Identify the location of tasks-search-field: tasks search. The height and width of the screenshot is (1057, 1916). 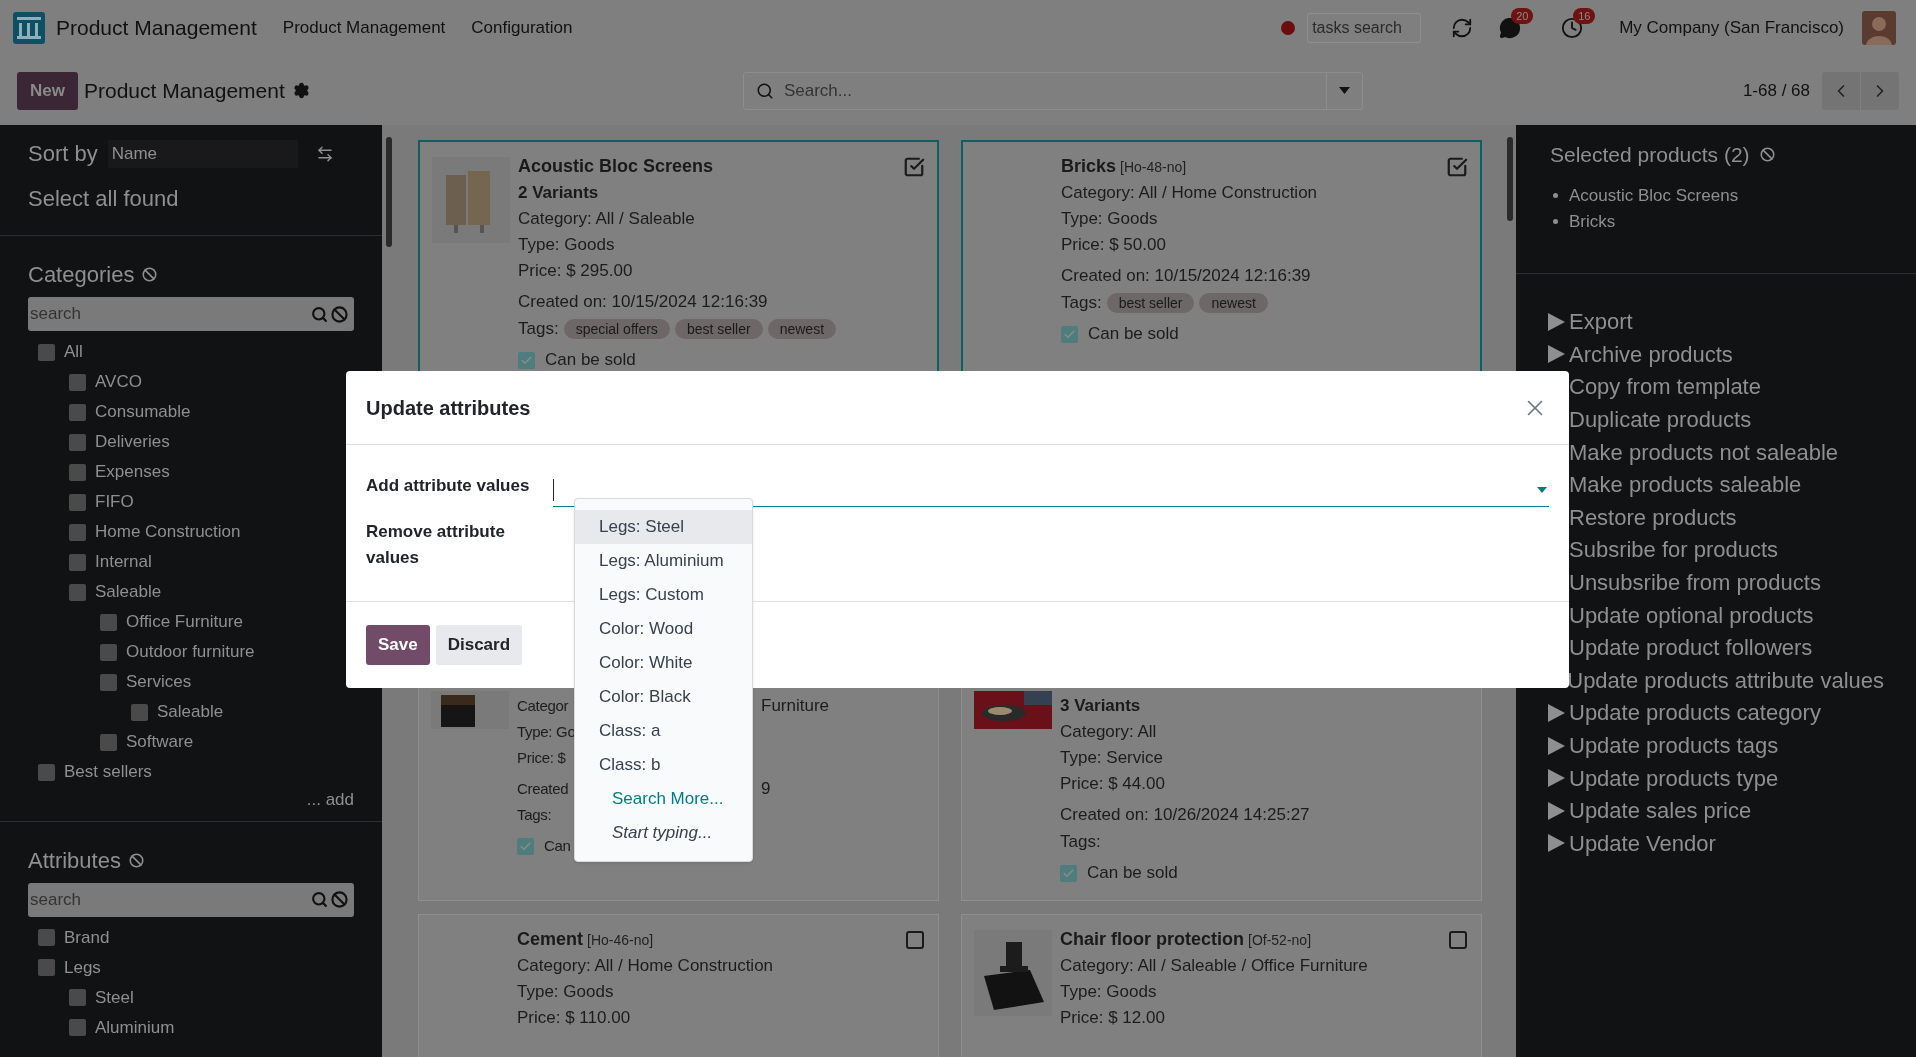
(1364, 28).